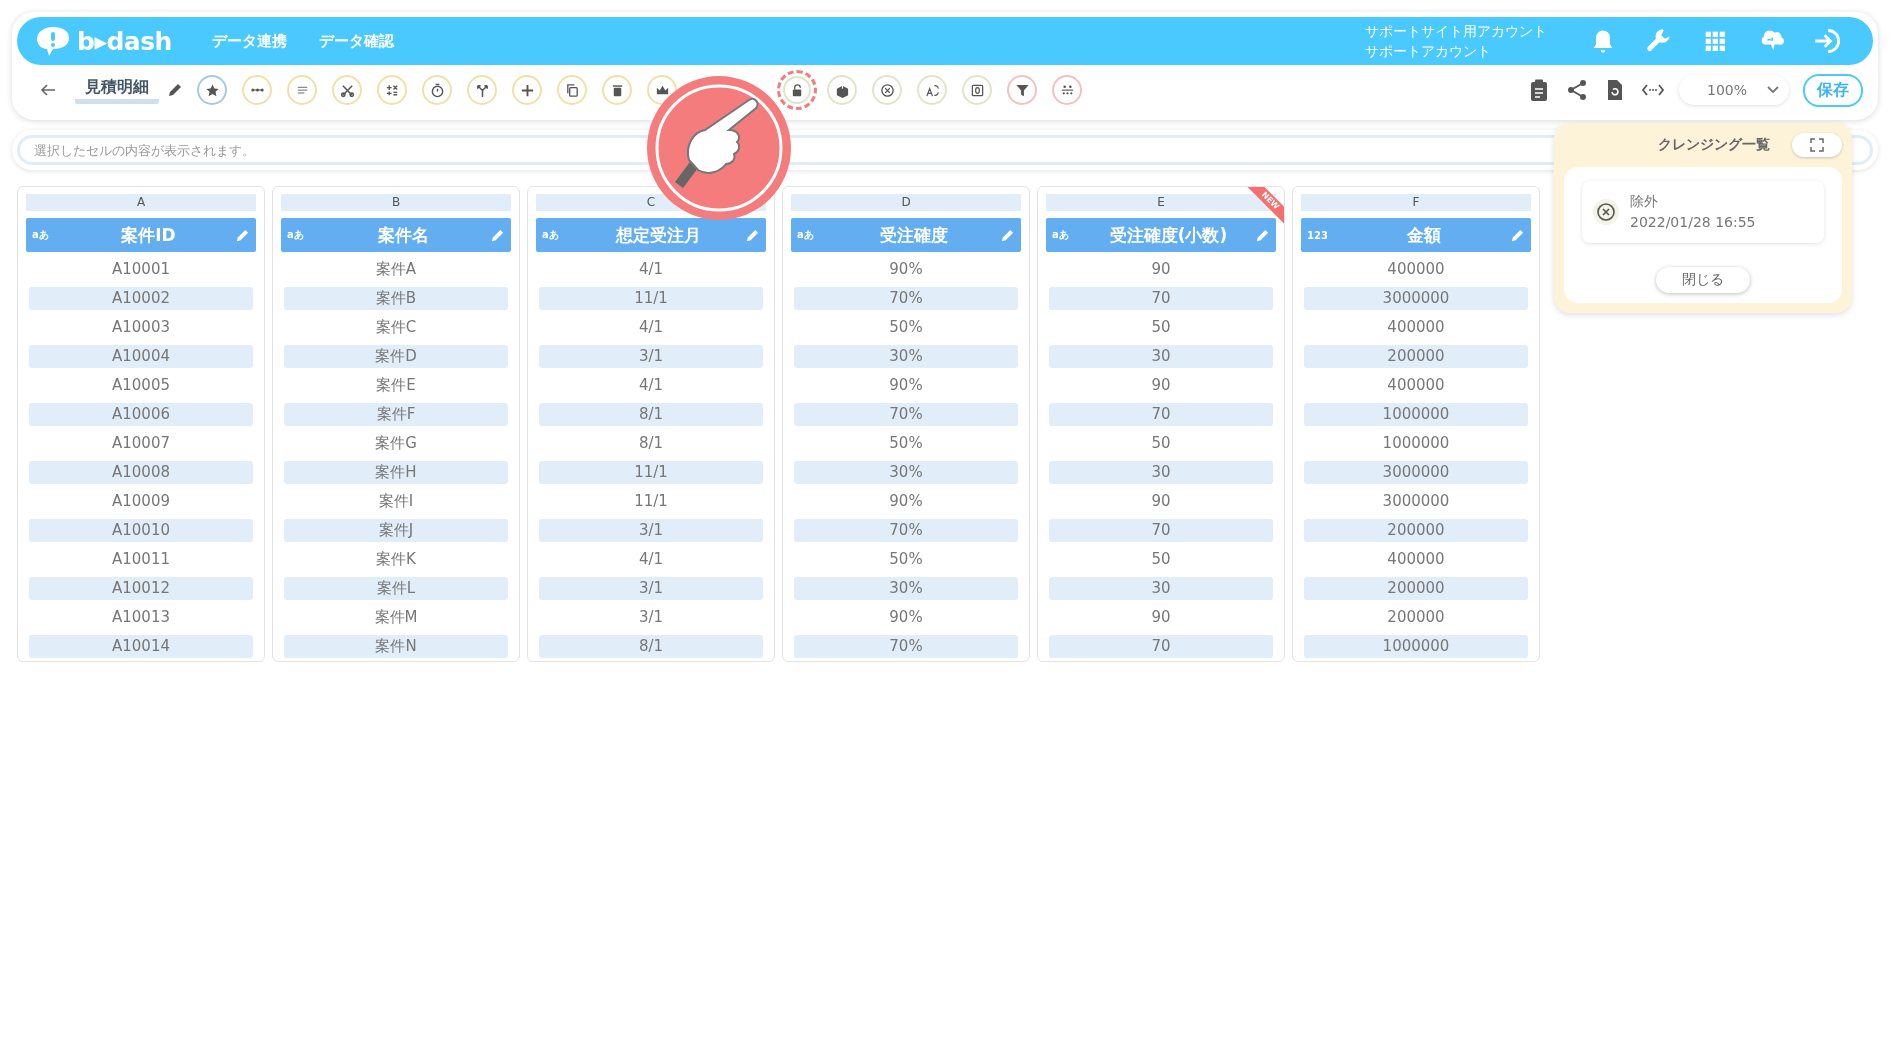 This screenshot has height=1063, width=1890. What do you see at coordinates (396, 501) in the screenshot?
I see `table-cell: 案件I` at bounding box center [396, 501].